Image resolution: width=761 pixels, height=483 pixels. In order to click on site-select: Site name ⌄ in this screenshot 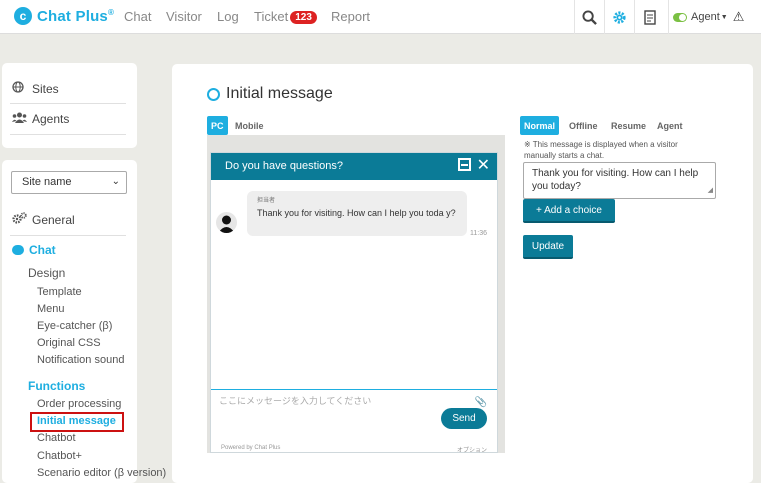, I will do `click(69, 182)`.